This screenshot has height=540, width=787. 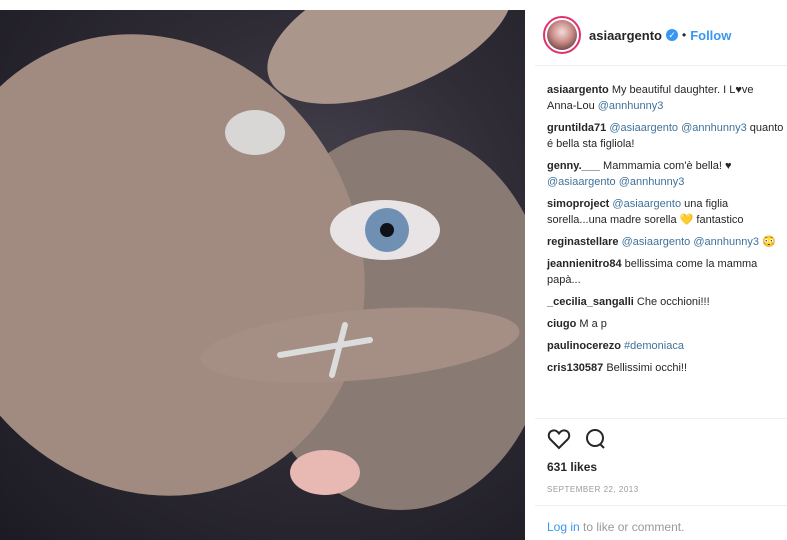 What do you see at coordinates (584, 346) in the screenshot?
I see `comment-username: paulinocerezo` at bounding box center [584, 346].